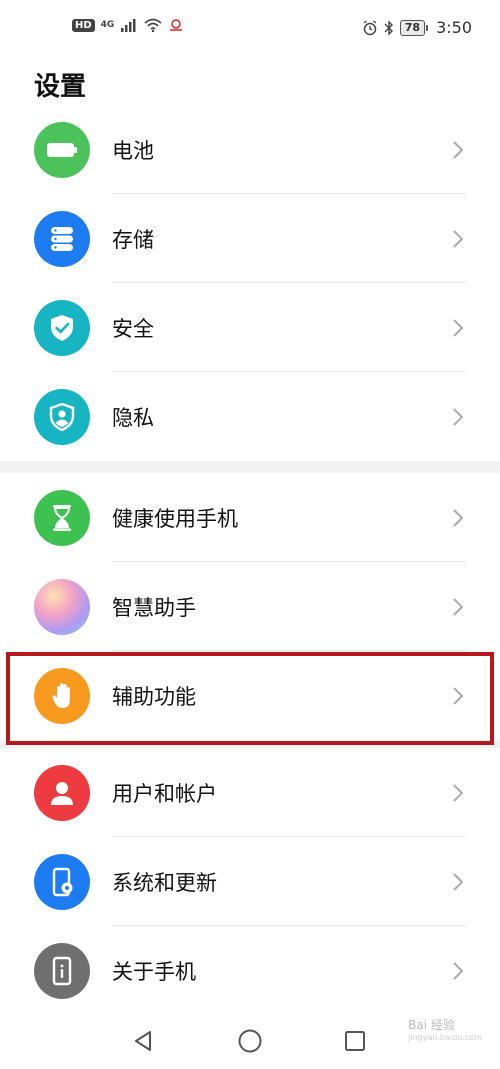  What do you see at coordinates (250, 695) in the screenshot?
I see `settings-item-accessibility: 辅助功能` at bounding box center [250, 695].